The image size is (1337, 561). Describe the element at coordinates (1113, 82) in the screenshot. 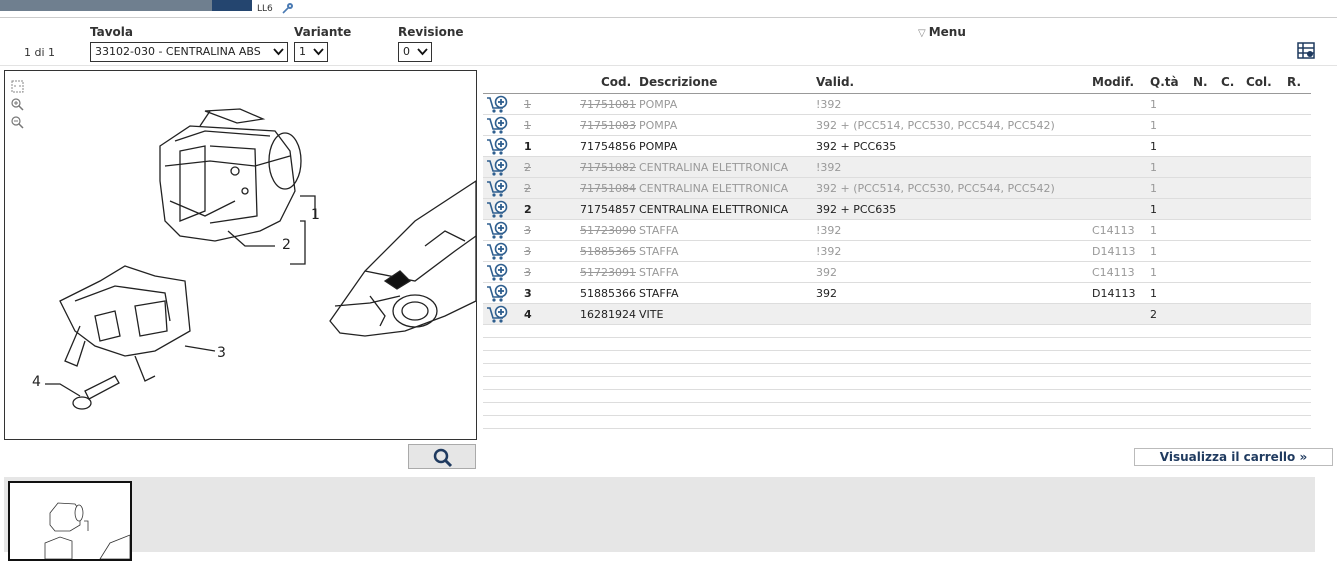

I see `col-modif: Modif.` at that location.